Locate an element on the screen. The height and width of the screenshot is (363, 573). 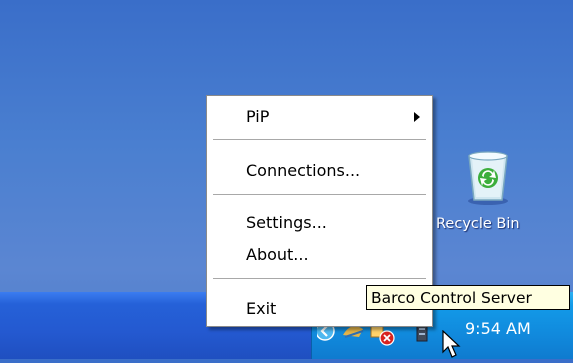
taskbar-clock: 9:54 AM is located at coordinates (510, 329).